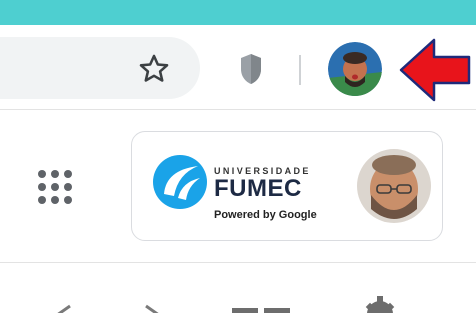 This screenshot has height=313, width=476. I want to click on forward-arrow-icon, so click(153, 302).